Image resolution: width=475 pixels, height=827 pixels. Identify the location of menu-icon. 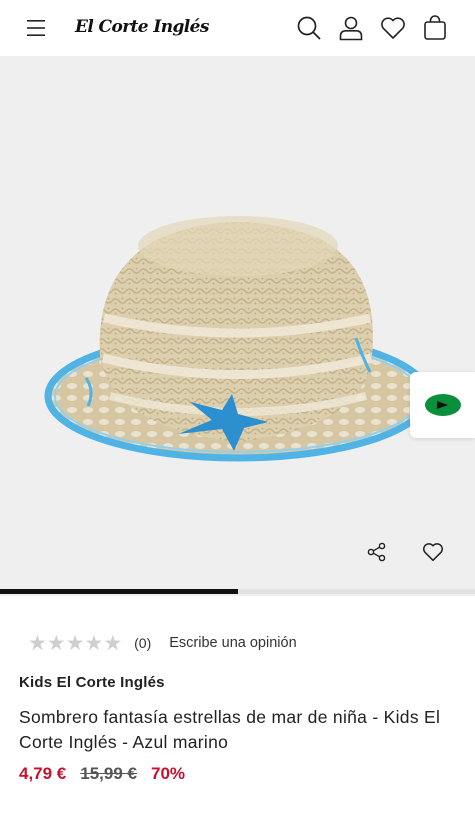
(36, 28).